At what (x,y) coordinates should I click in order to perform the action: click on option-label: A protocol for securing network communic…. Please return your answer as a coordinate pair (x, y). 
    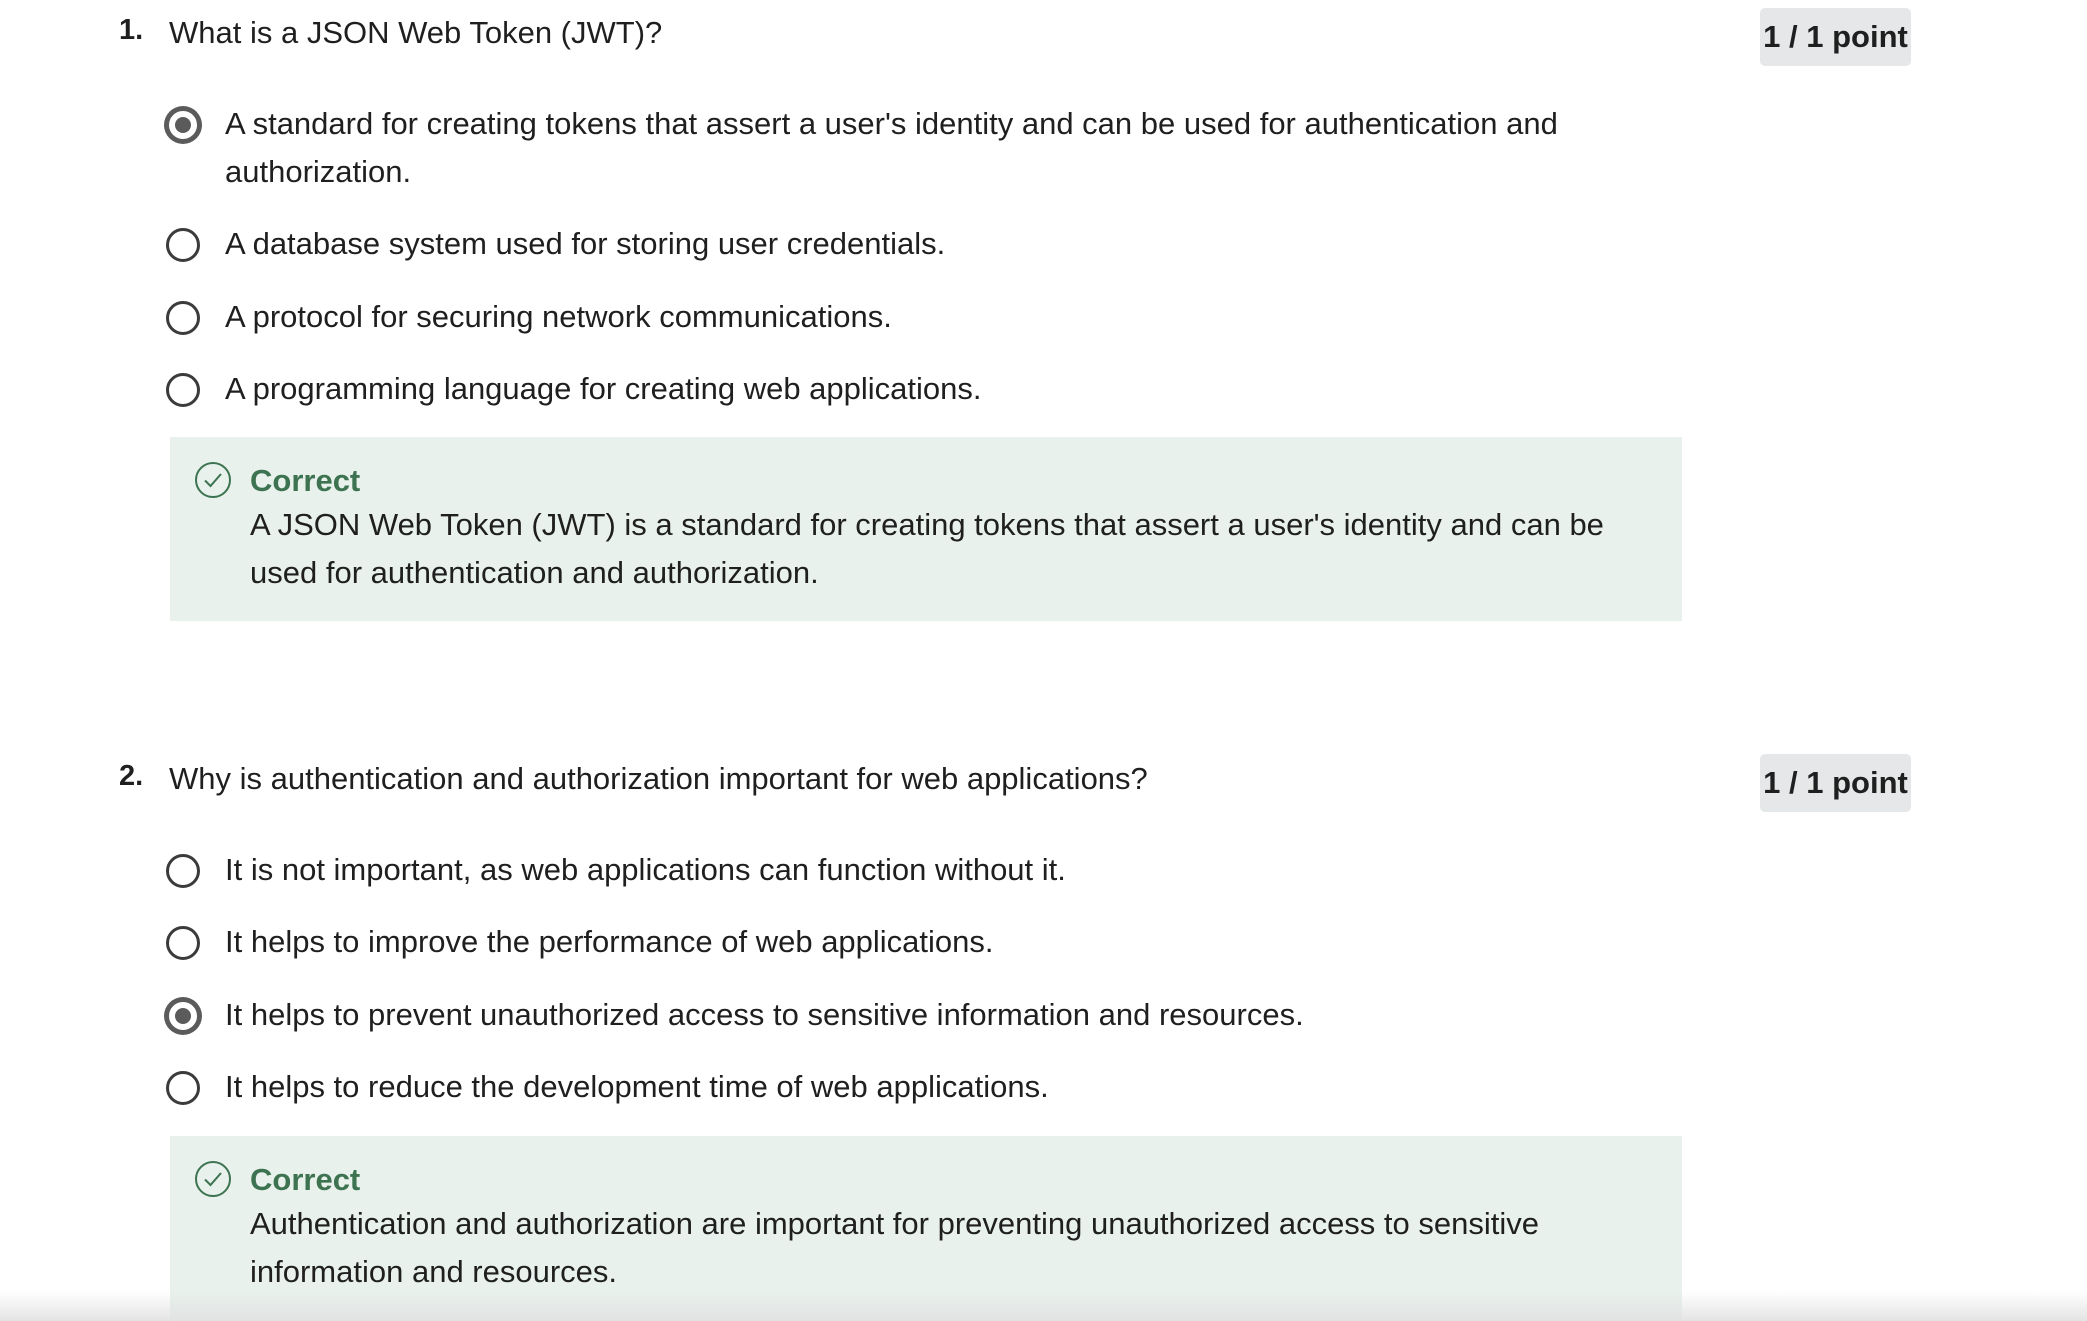
    Looking at the image, I should click on (558, 316).